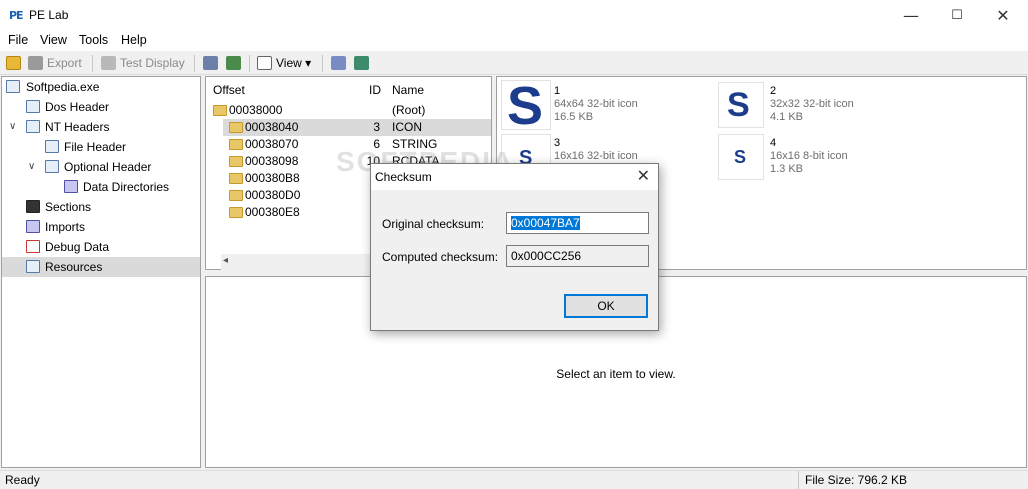 The width and height of the screenshot is (1028, 489). What do you see at coordinates (577, 223) in the screenshot?
I see `original-checksum-field: 0x00047BA7` at bounding box center [577, 223].